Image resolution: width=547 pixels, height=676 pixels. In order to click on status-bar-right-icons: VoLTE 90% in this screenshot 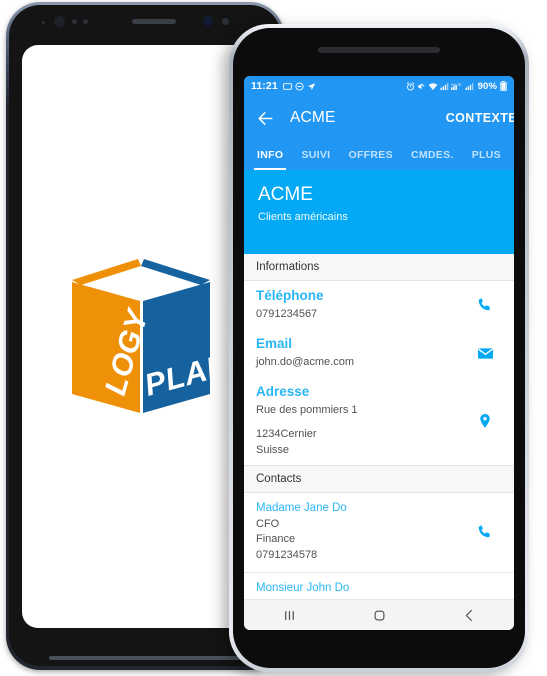, I will do `click(456, 86)`.